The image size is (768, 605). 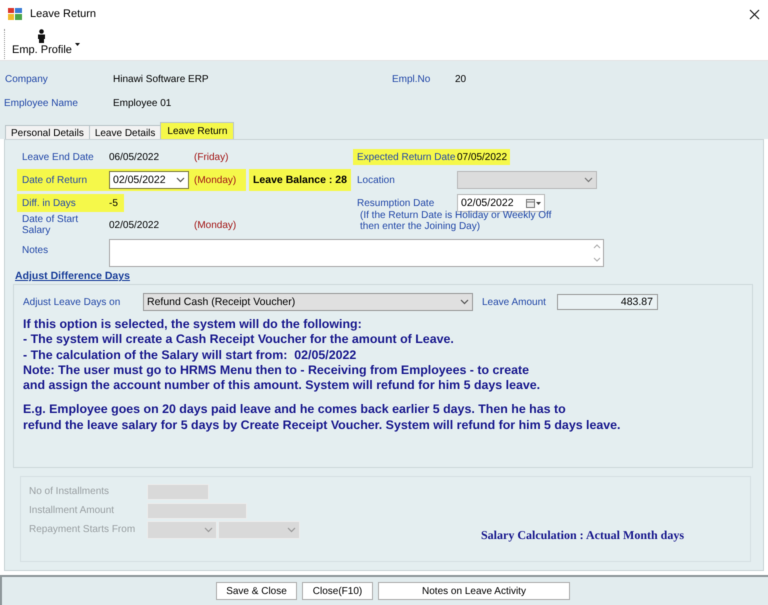 I want to click on field-label: Date of Return, so click(x=63, y=180).